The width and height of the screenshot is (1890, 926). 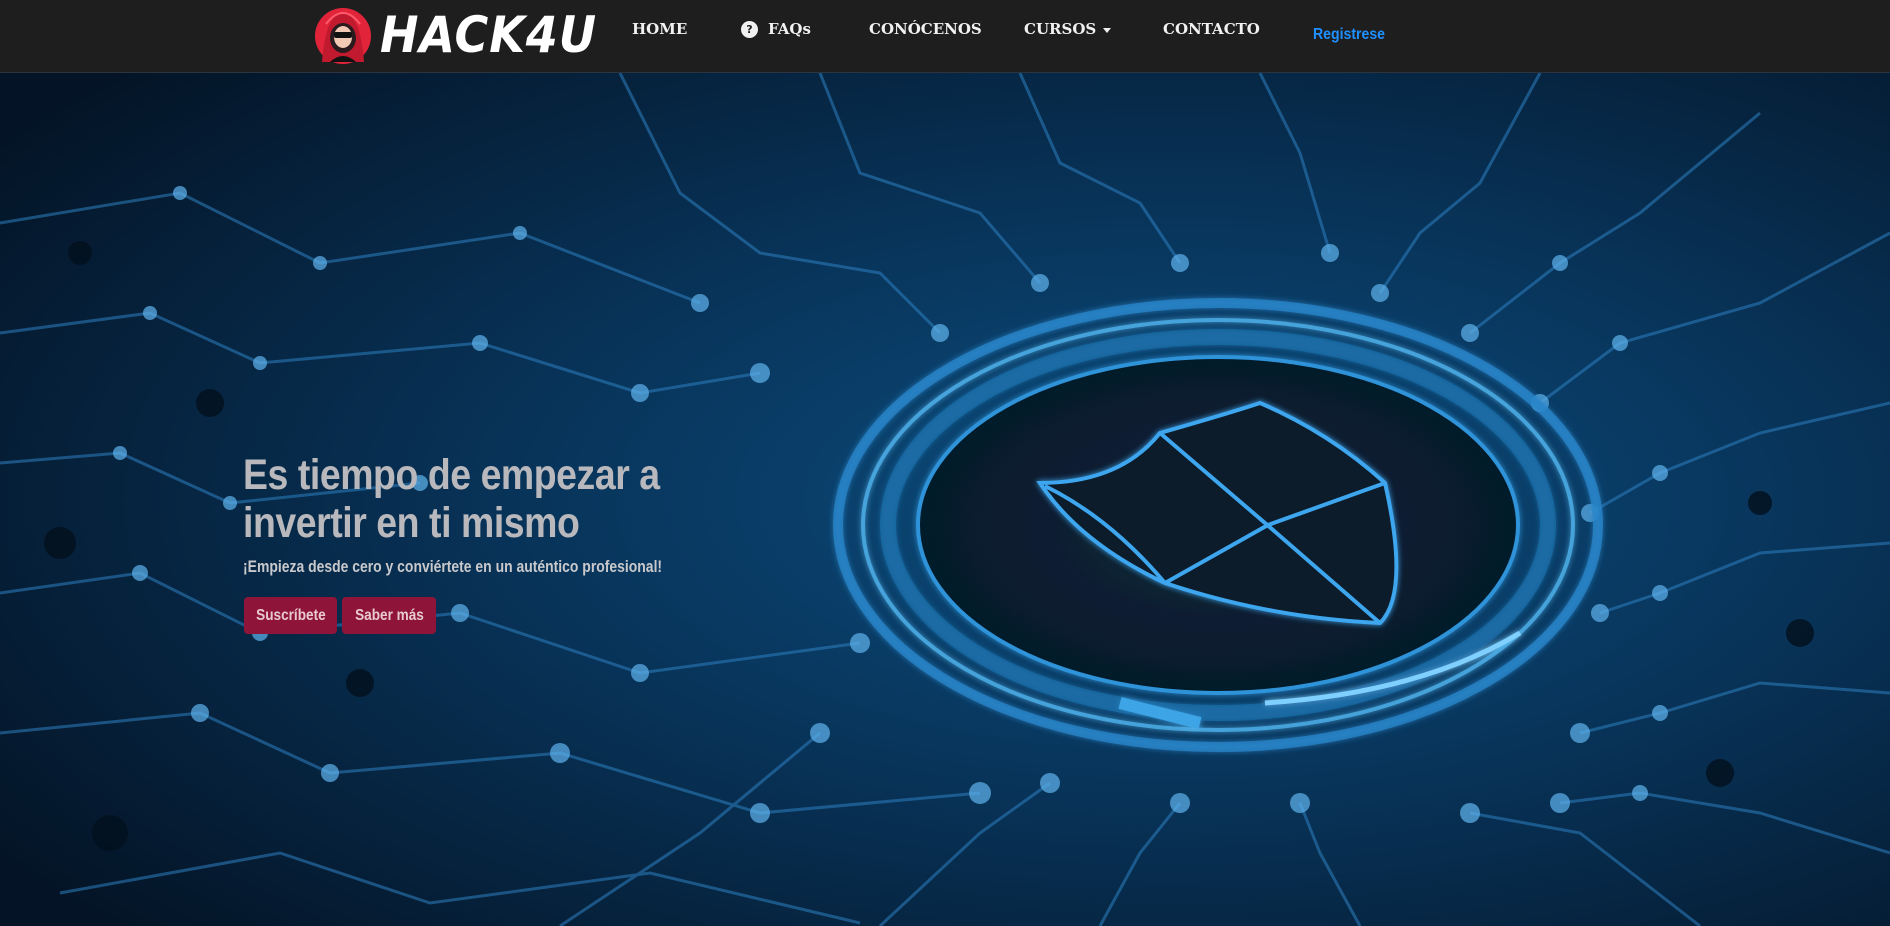 I want to click on question-circle-icon: ?, so click(x=749, y=29).